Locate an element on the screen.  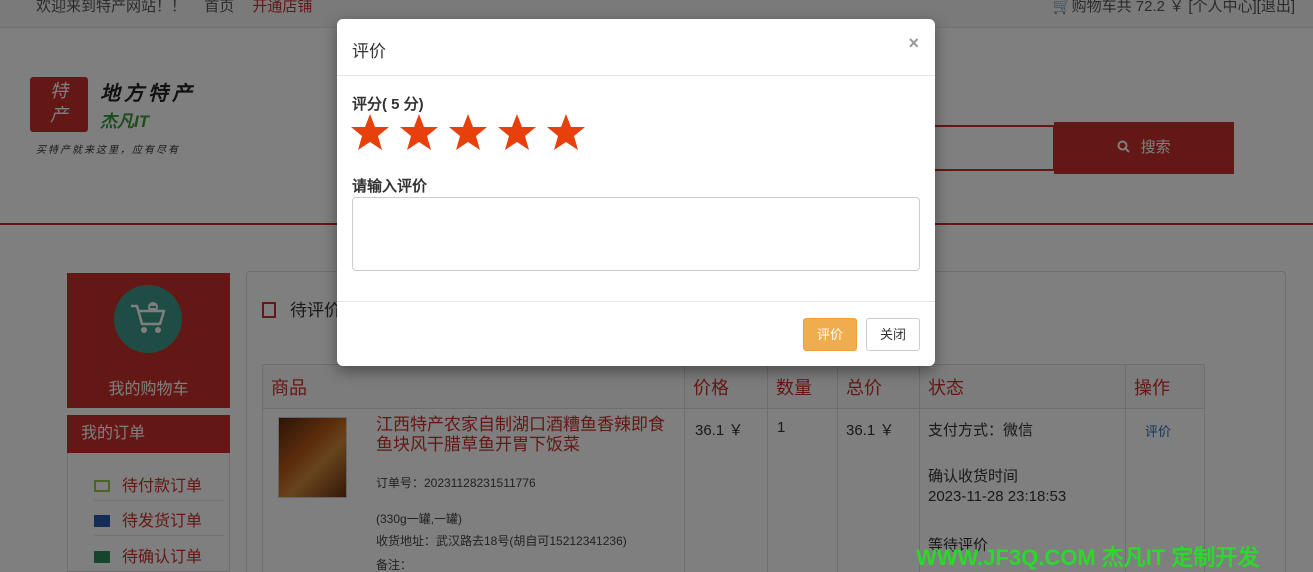
close-modal-button: 关闭 is located at coordinates (893, 334).